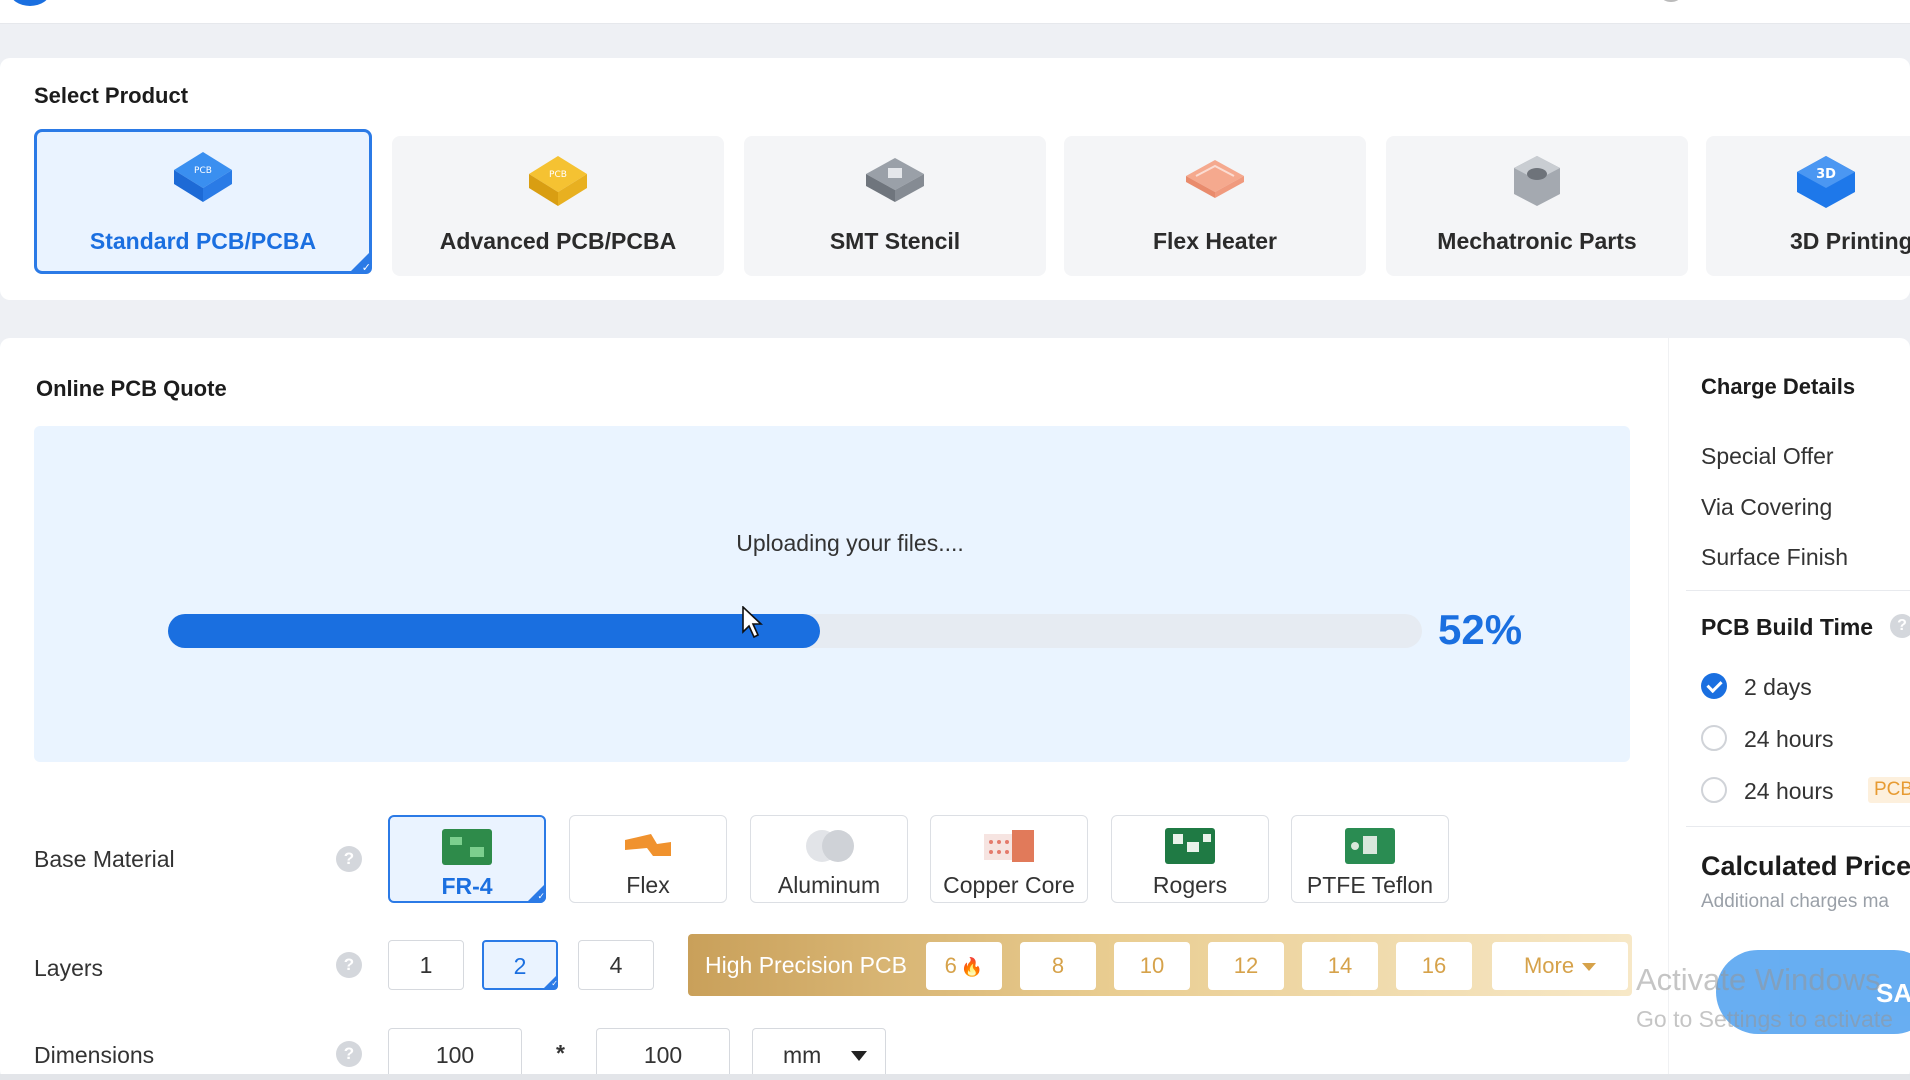 This screenshot has height=1080, width=1910. What do you see at coordinates (955, 12) in the screenshot?
I see `top-bar` at bounding box center [955, 12].